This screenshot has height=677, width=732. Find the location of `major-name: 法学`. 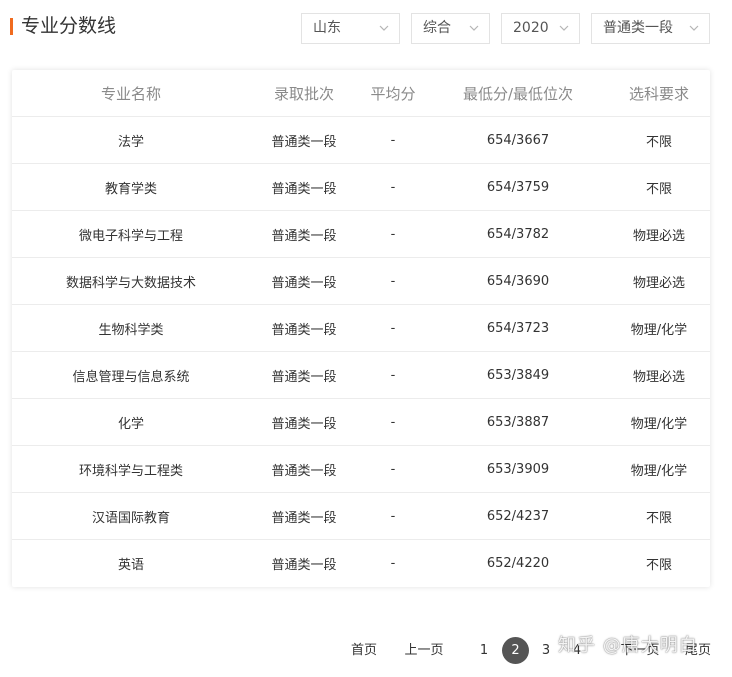

major-name: 法学 is located at coordinates (130, 142).